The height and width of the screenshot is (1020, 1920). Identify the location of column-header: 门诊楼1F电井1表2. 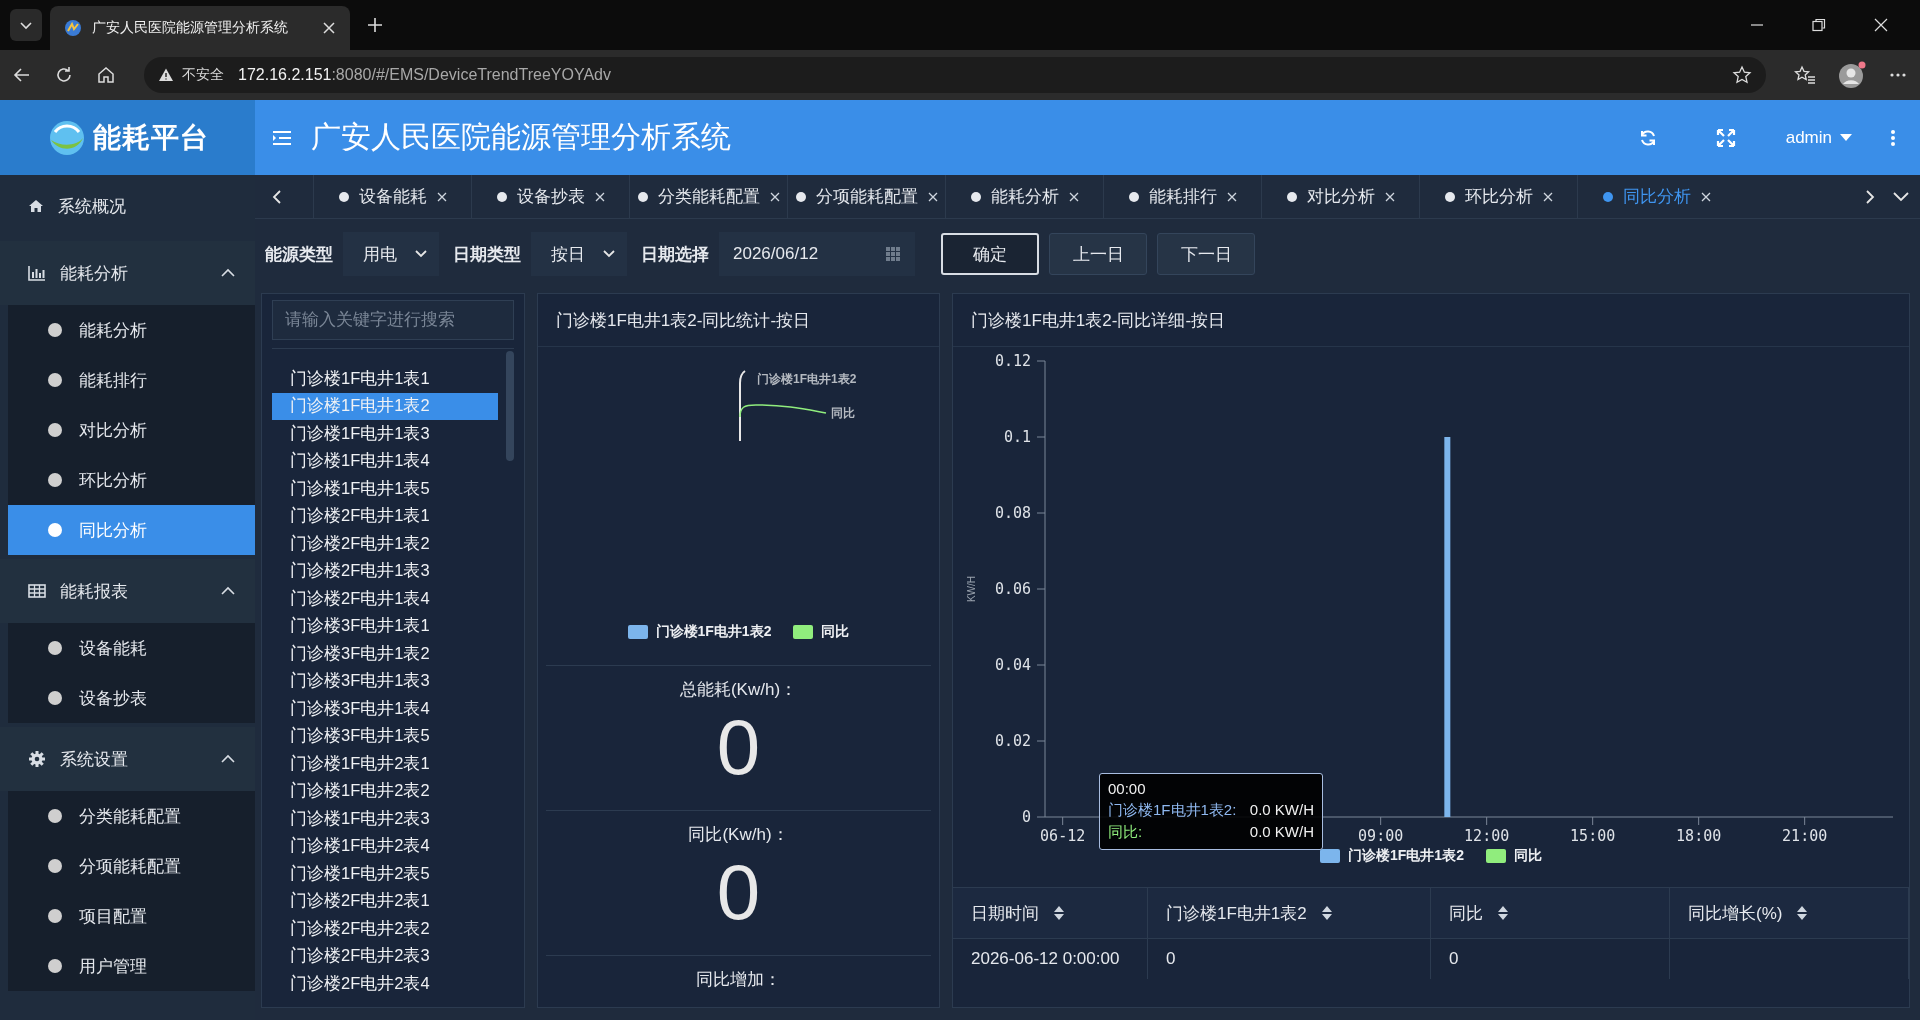
(1289, 913).